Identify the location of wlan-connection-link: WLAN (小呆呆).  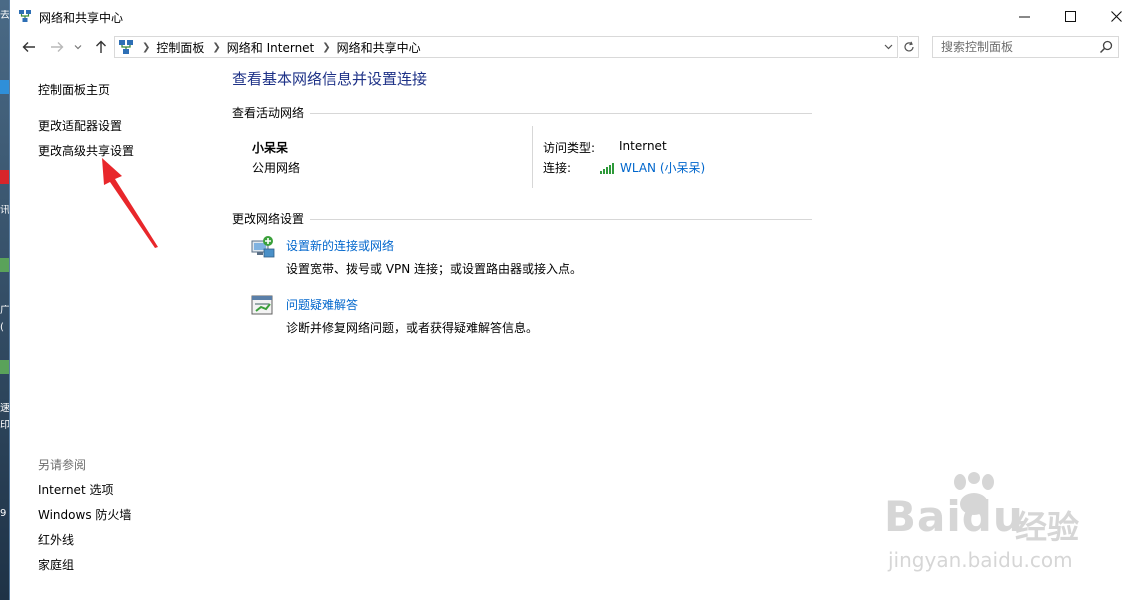
(652, 167).